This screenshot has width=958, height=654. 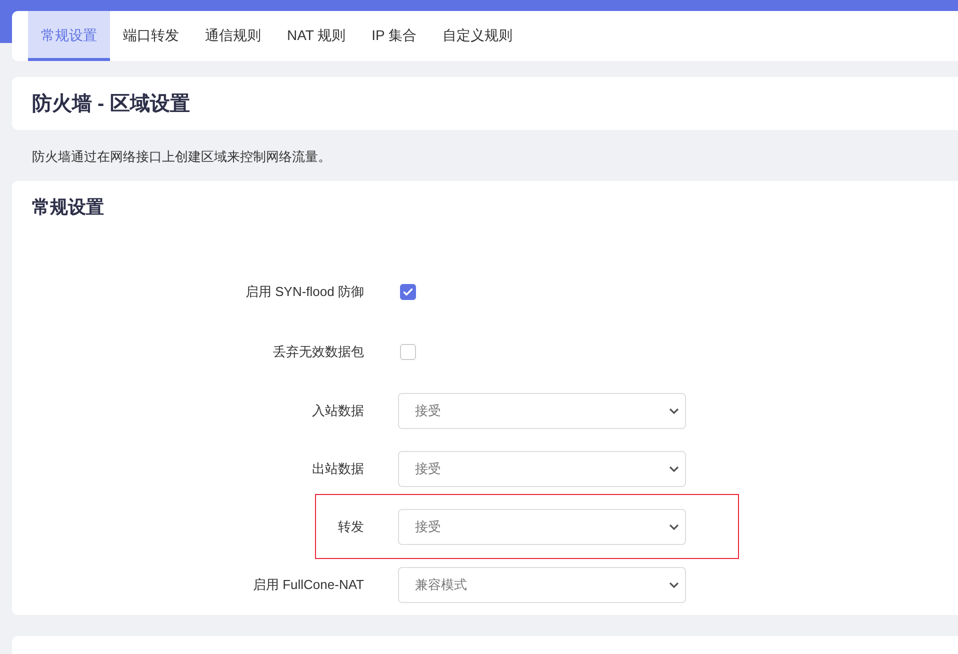 I want to click on checkmark-icon, so click(x=408, y=292).